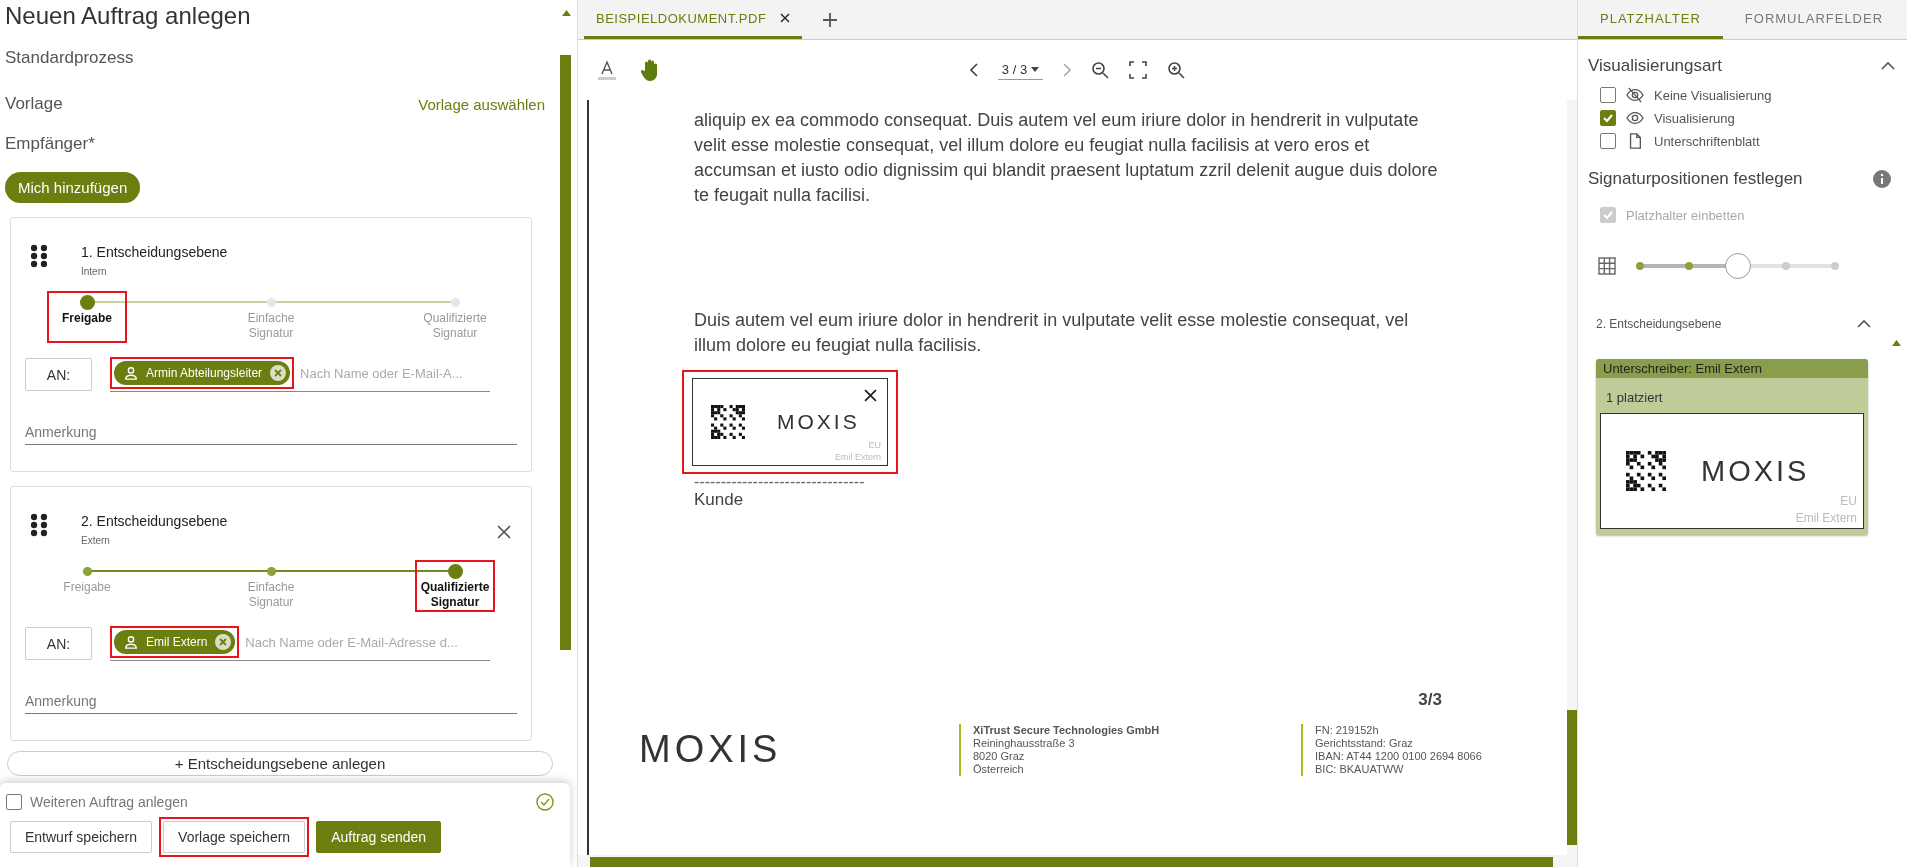  Describe the element at coordinates (830, 19) in the screenshot. I see `plus-icon` at that location.